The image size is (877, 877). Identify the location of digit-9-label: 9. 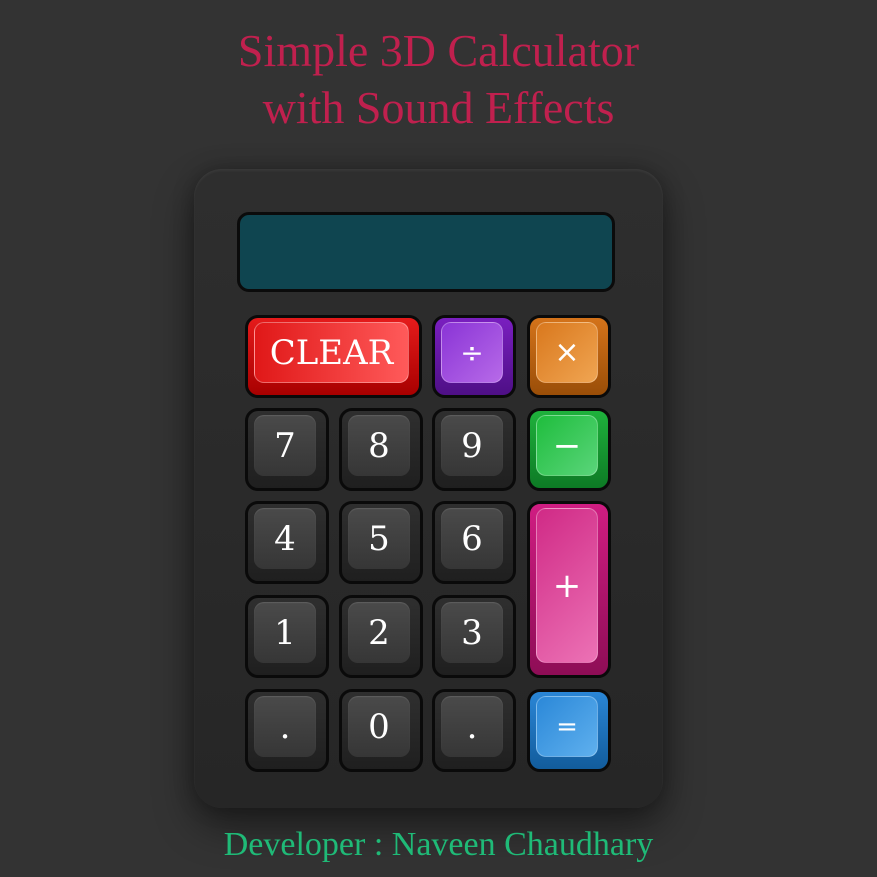
(472, 445).